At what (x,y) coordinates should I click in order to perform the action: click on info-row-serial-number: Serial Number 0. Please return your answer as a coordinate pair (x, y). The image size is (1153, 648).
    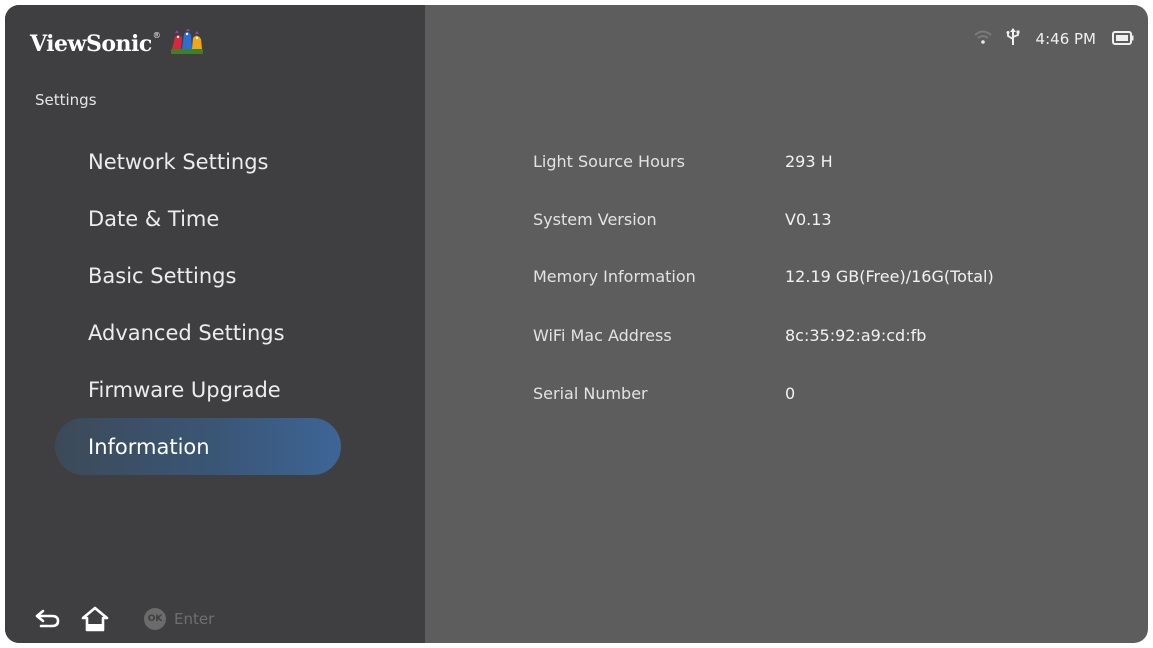
    Looking at the image, I should click on (664, 393).